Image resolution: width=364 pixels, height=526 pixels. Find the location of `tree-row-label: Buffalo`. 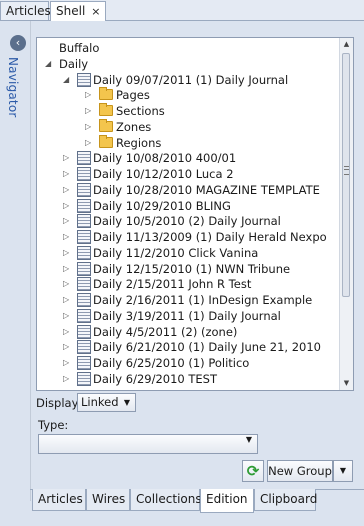

tree-row-label: Buffalo is located at coordinates (79, 48).